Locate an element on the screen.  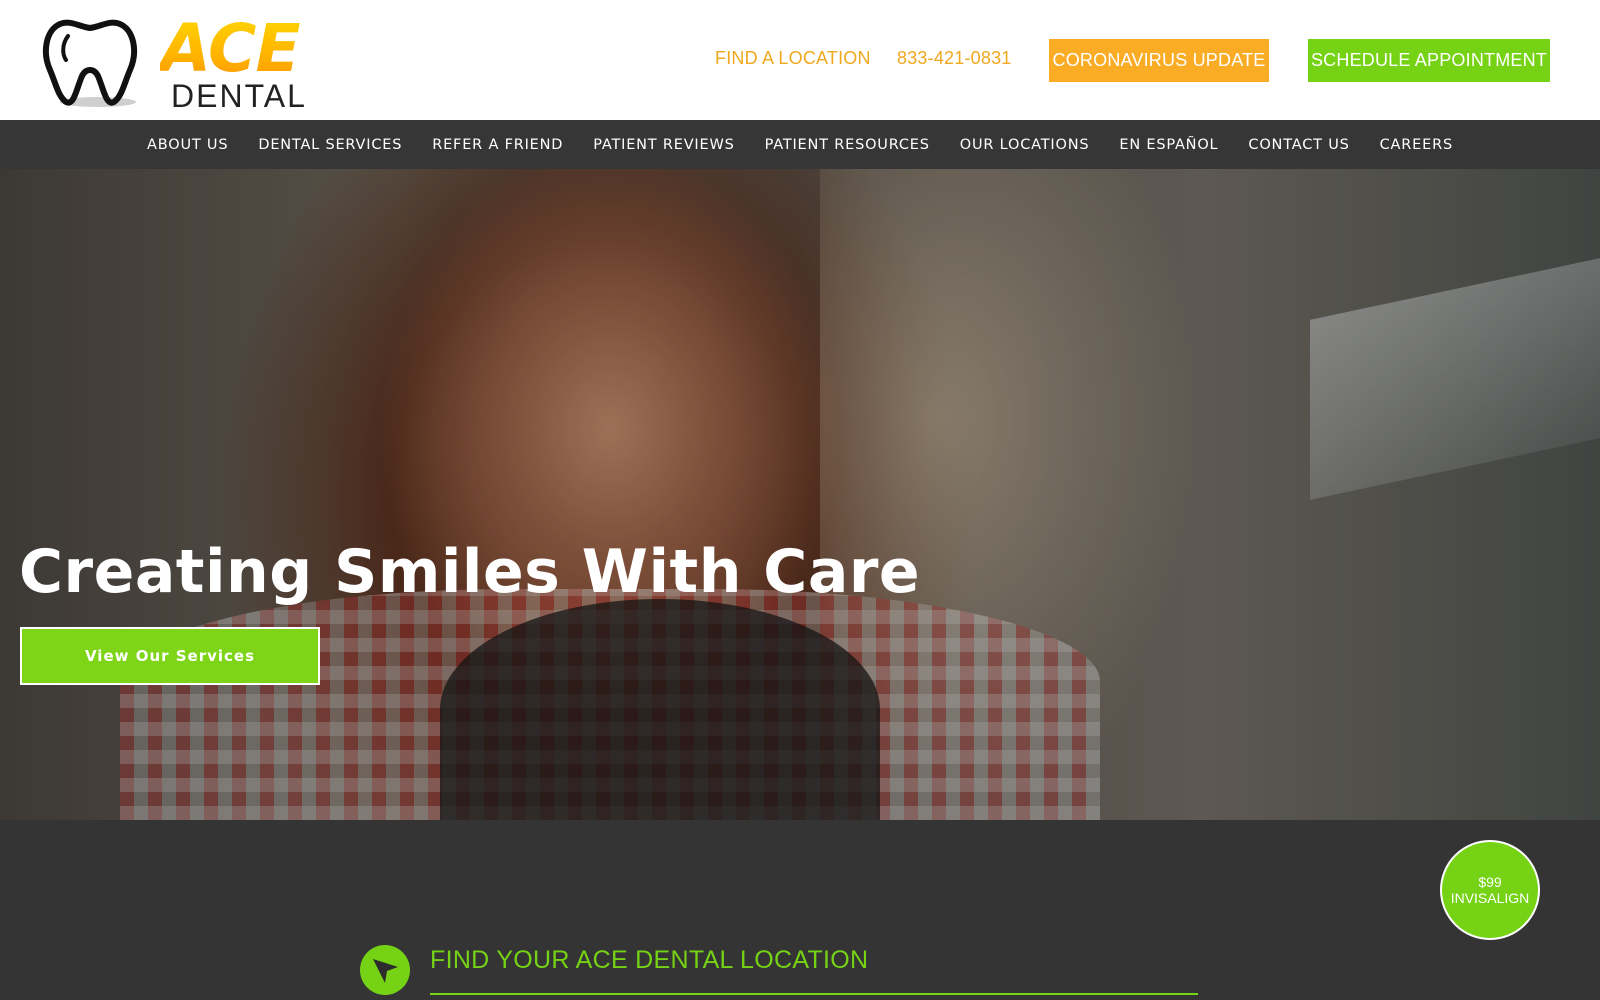
logo-word-dental: DENTAL is located at coordinates (239, 96).